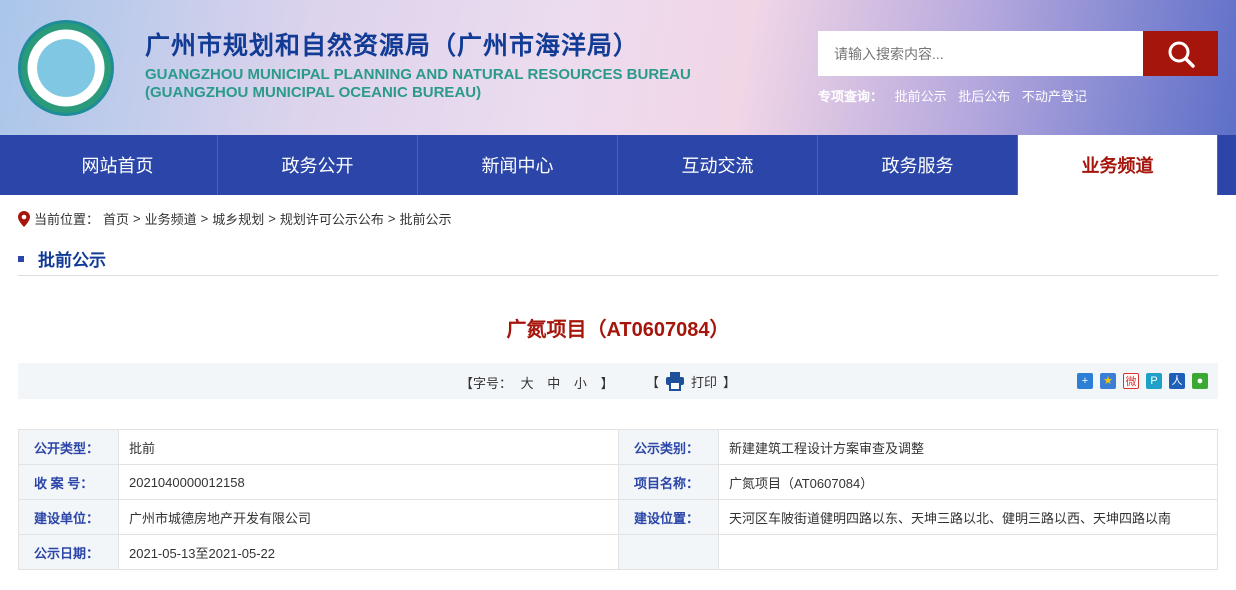 Image resolution: width=1236 pixels, height=590 pixels. What do you see at coordinates (968, 482) in the screenshot?
I see `field-value: 广氮项目（AT0607084）` at bounding box center [968, 482].